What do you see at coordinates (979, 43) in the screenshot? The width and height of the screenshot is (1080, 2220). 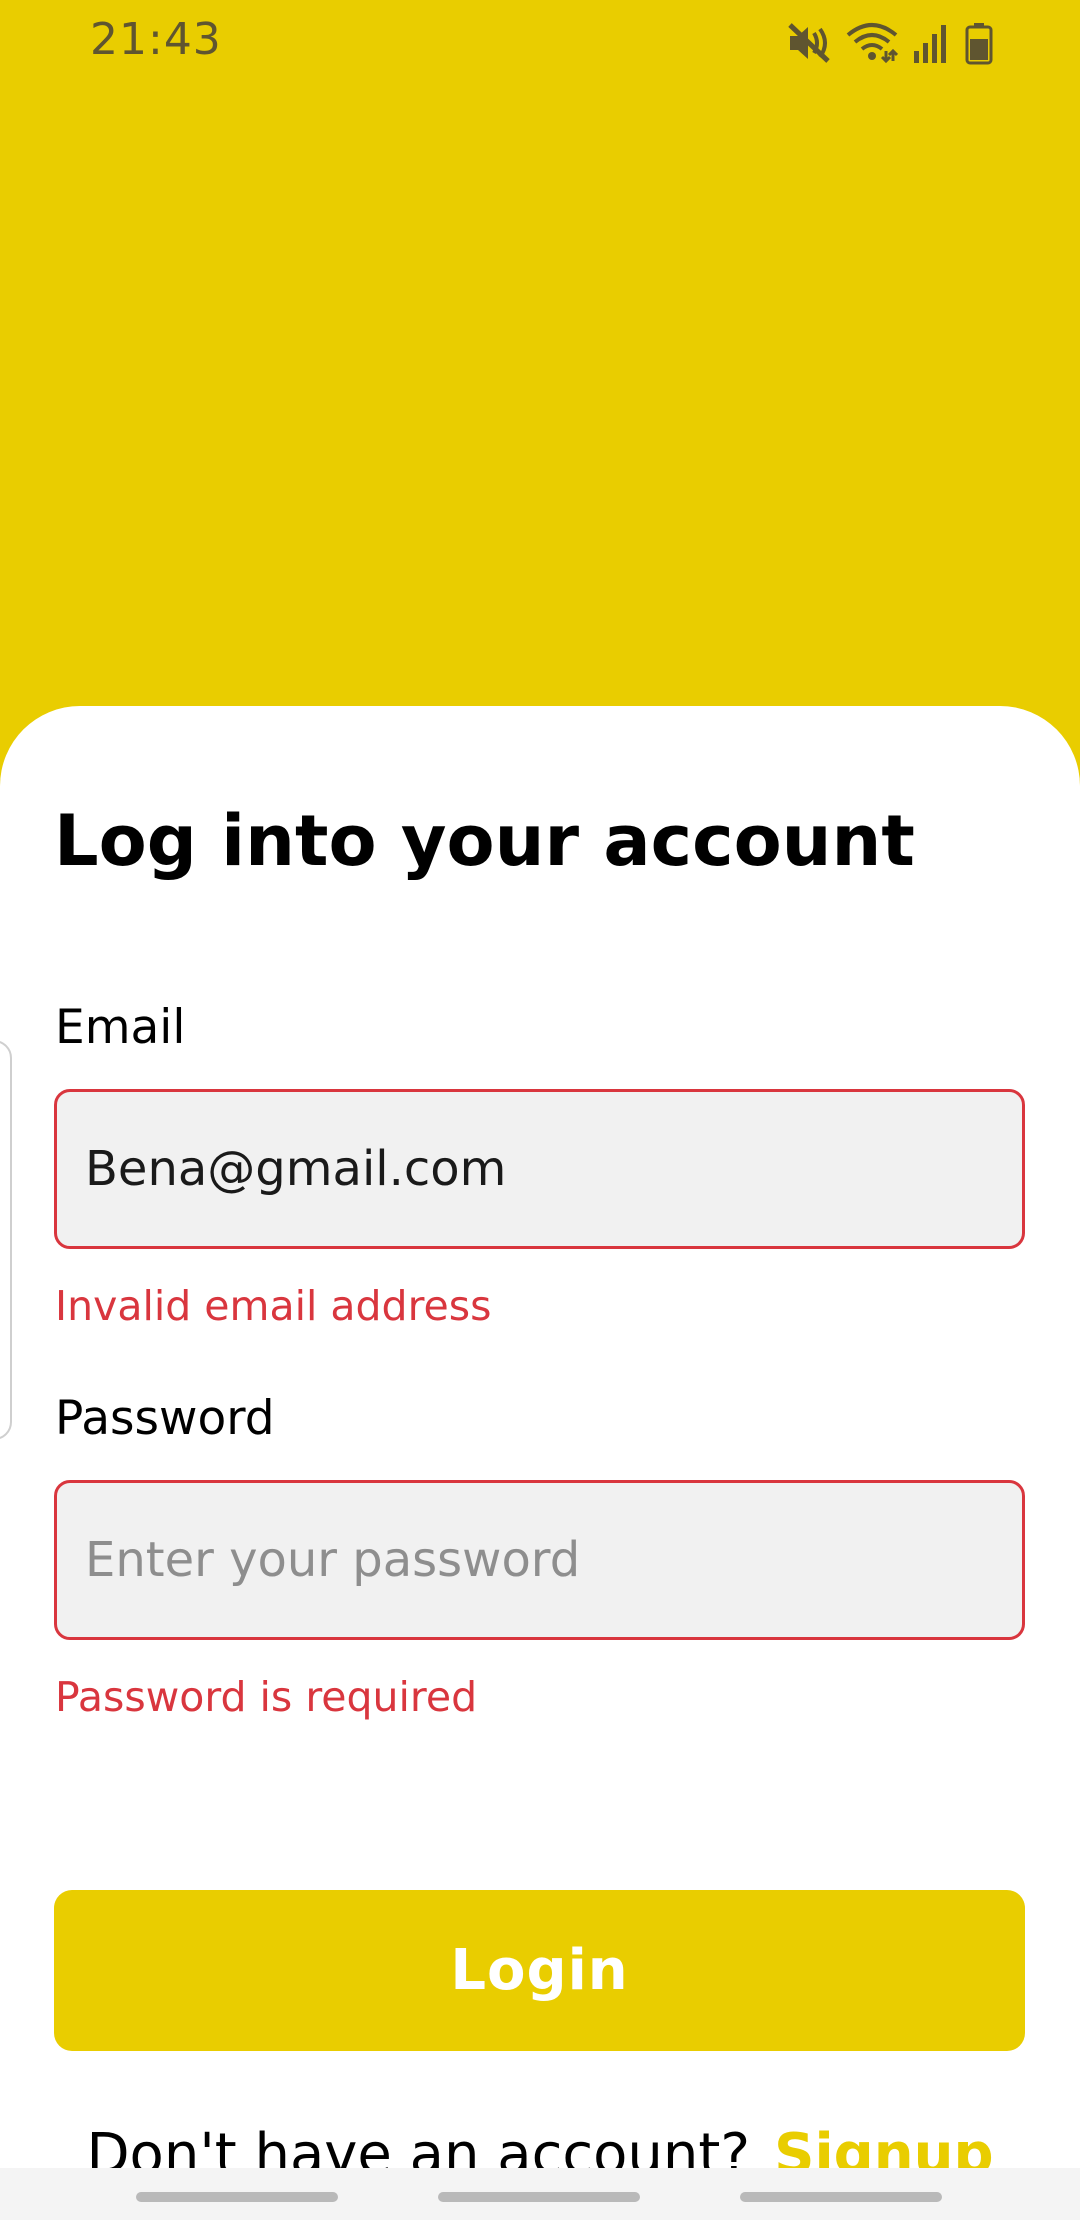 I see `battery-icon` at bounding box center [979, 43].